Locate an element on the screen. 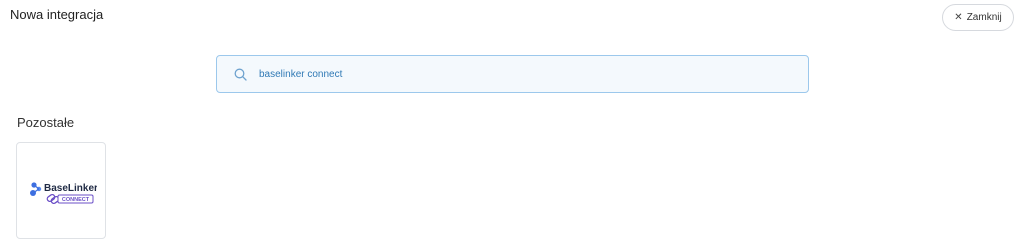  close-icon: ✕ is located at coordinates (958, 17).